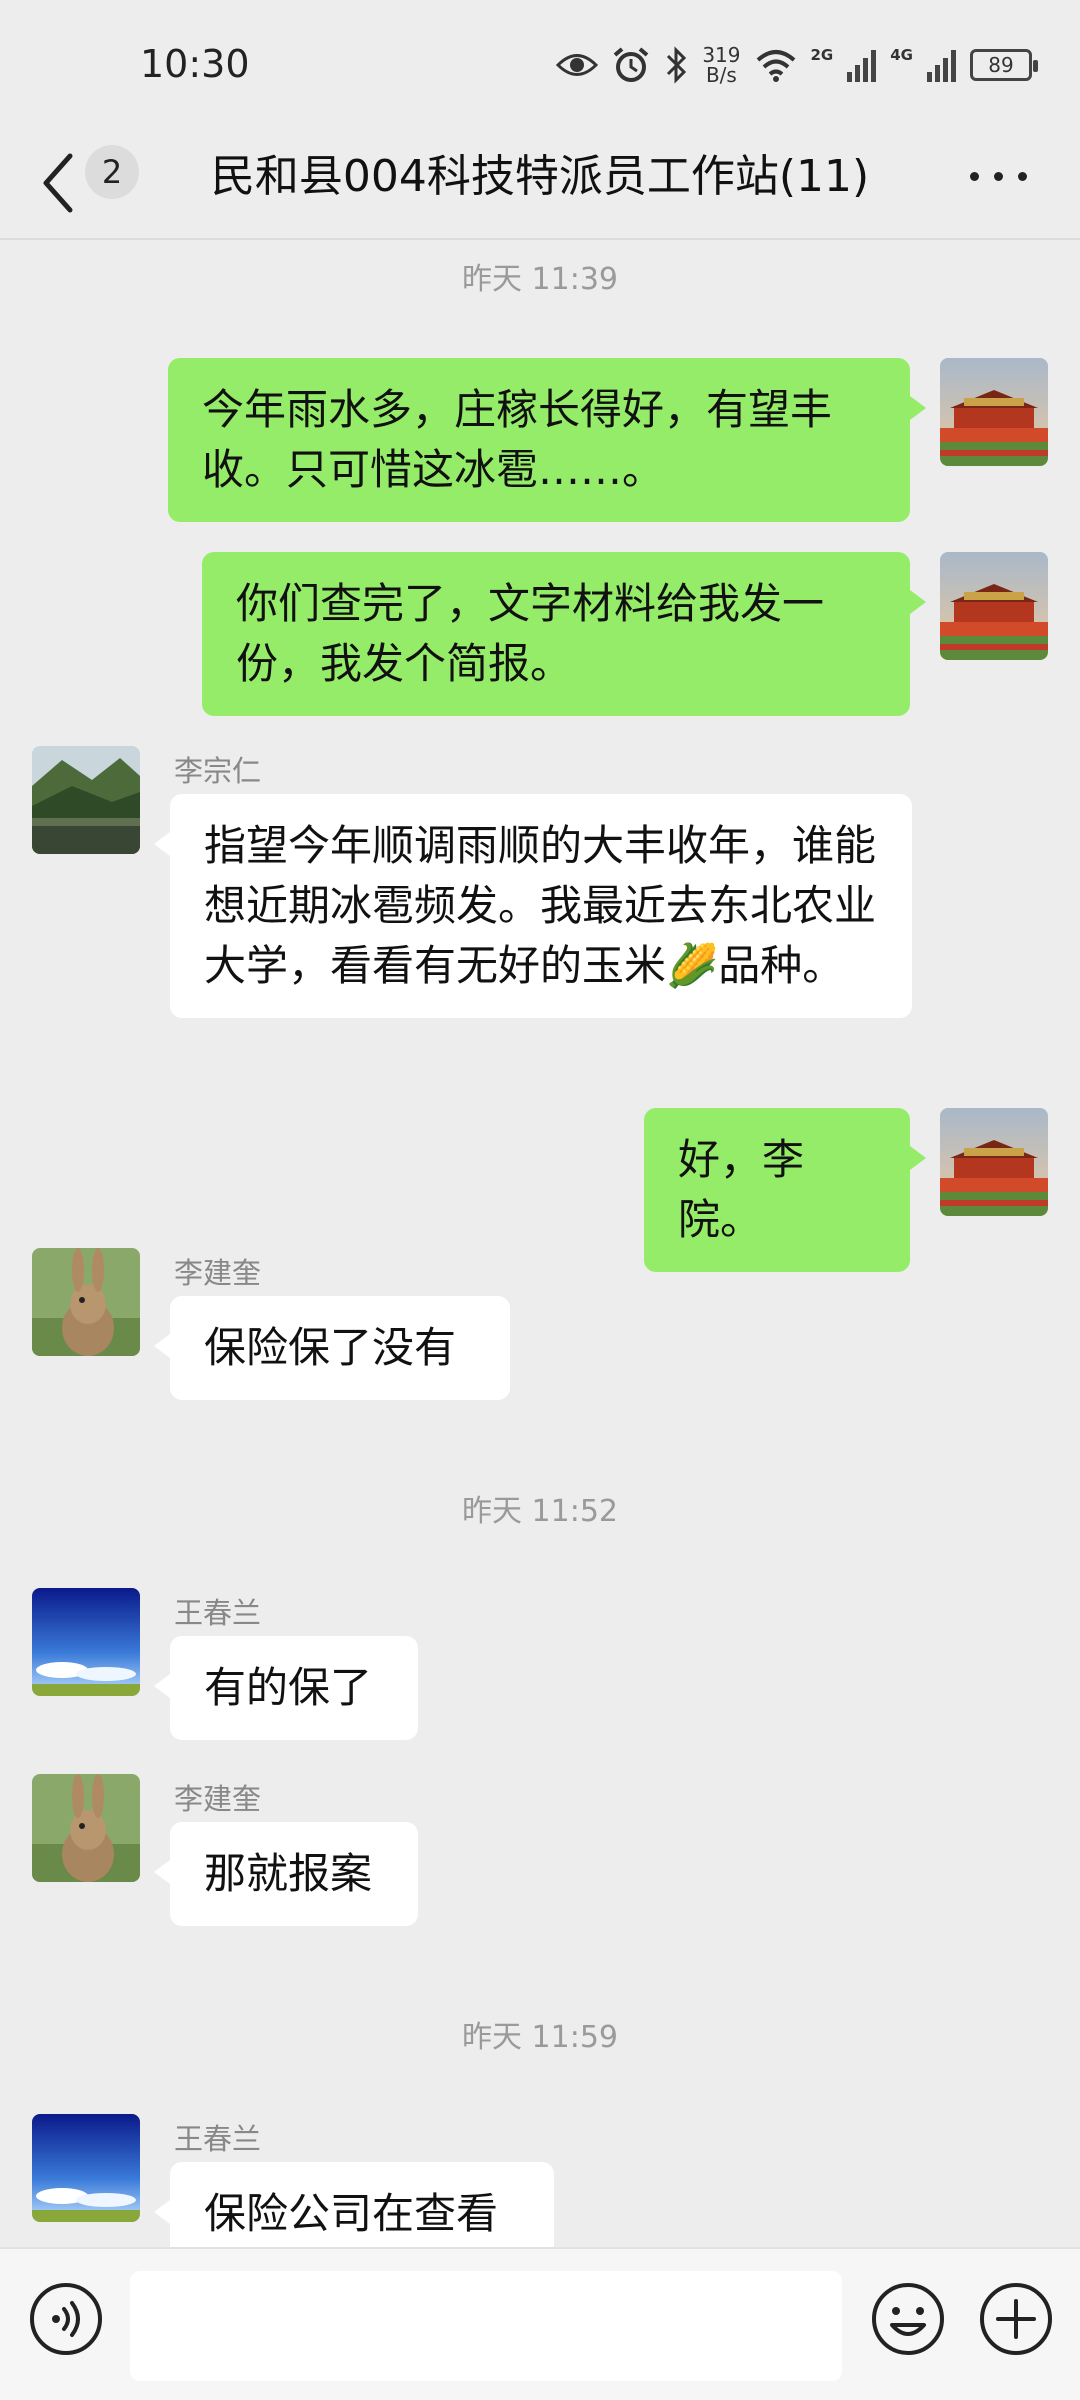  I want to click on battery-icon: 89, so click(1004, 65).